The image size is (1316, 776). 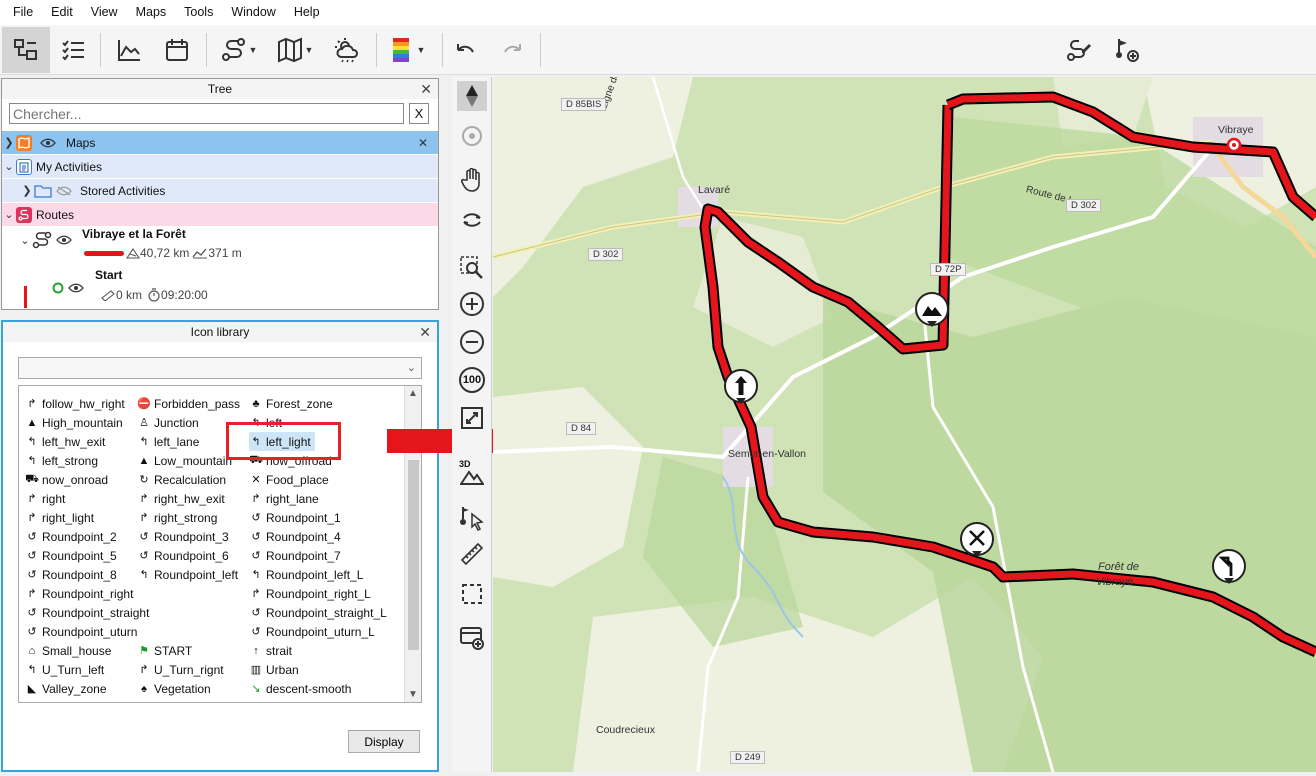 I want to click on tree-node-my-activities: ⌄ My Activities, so click(x=220, y=166).